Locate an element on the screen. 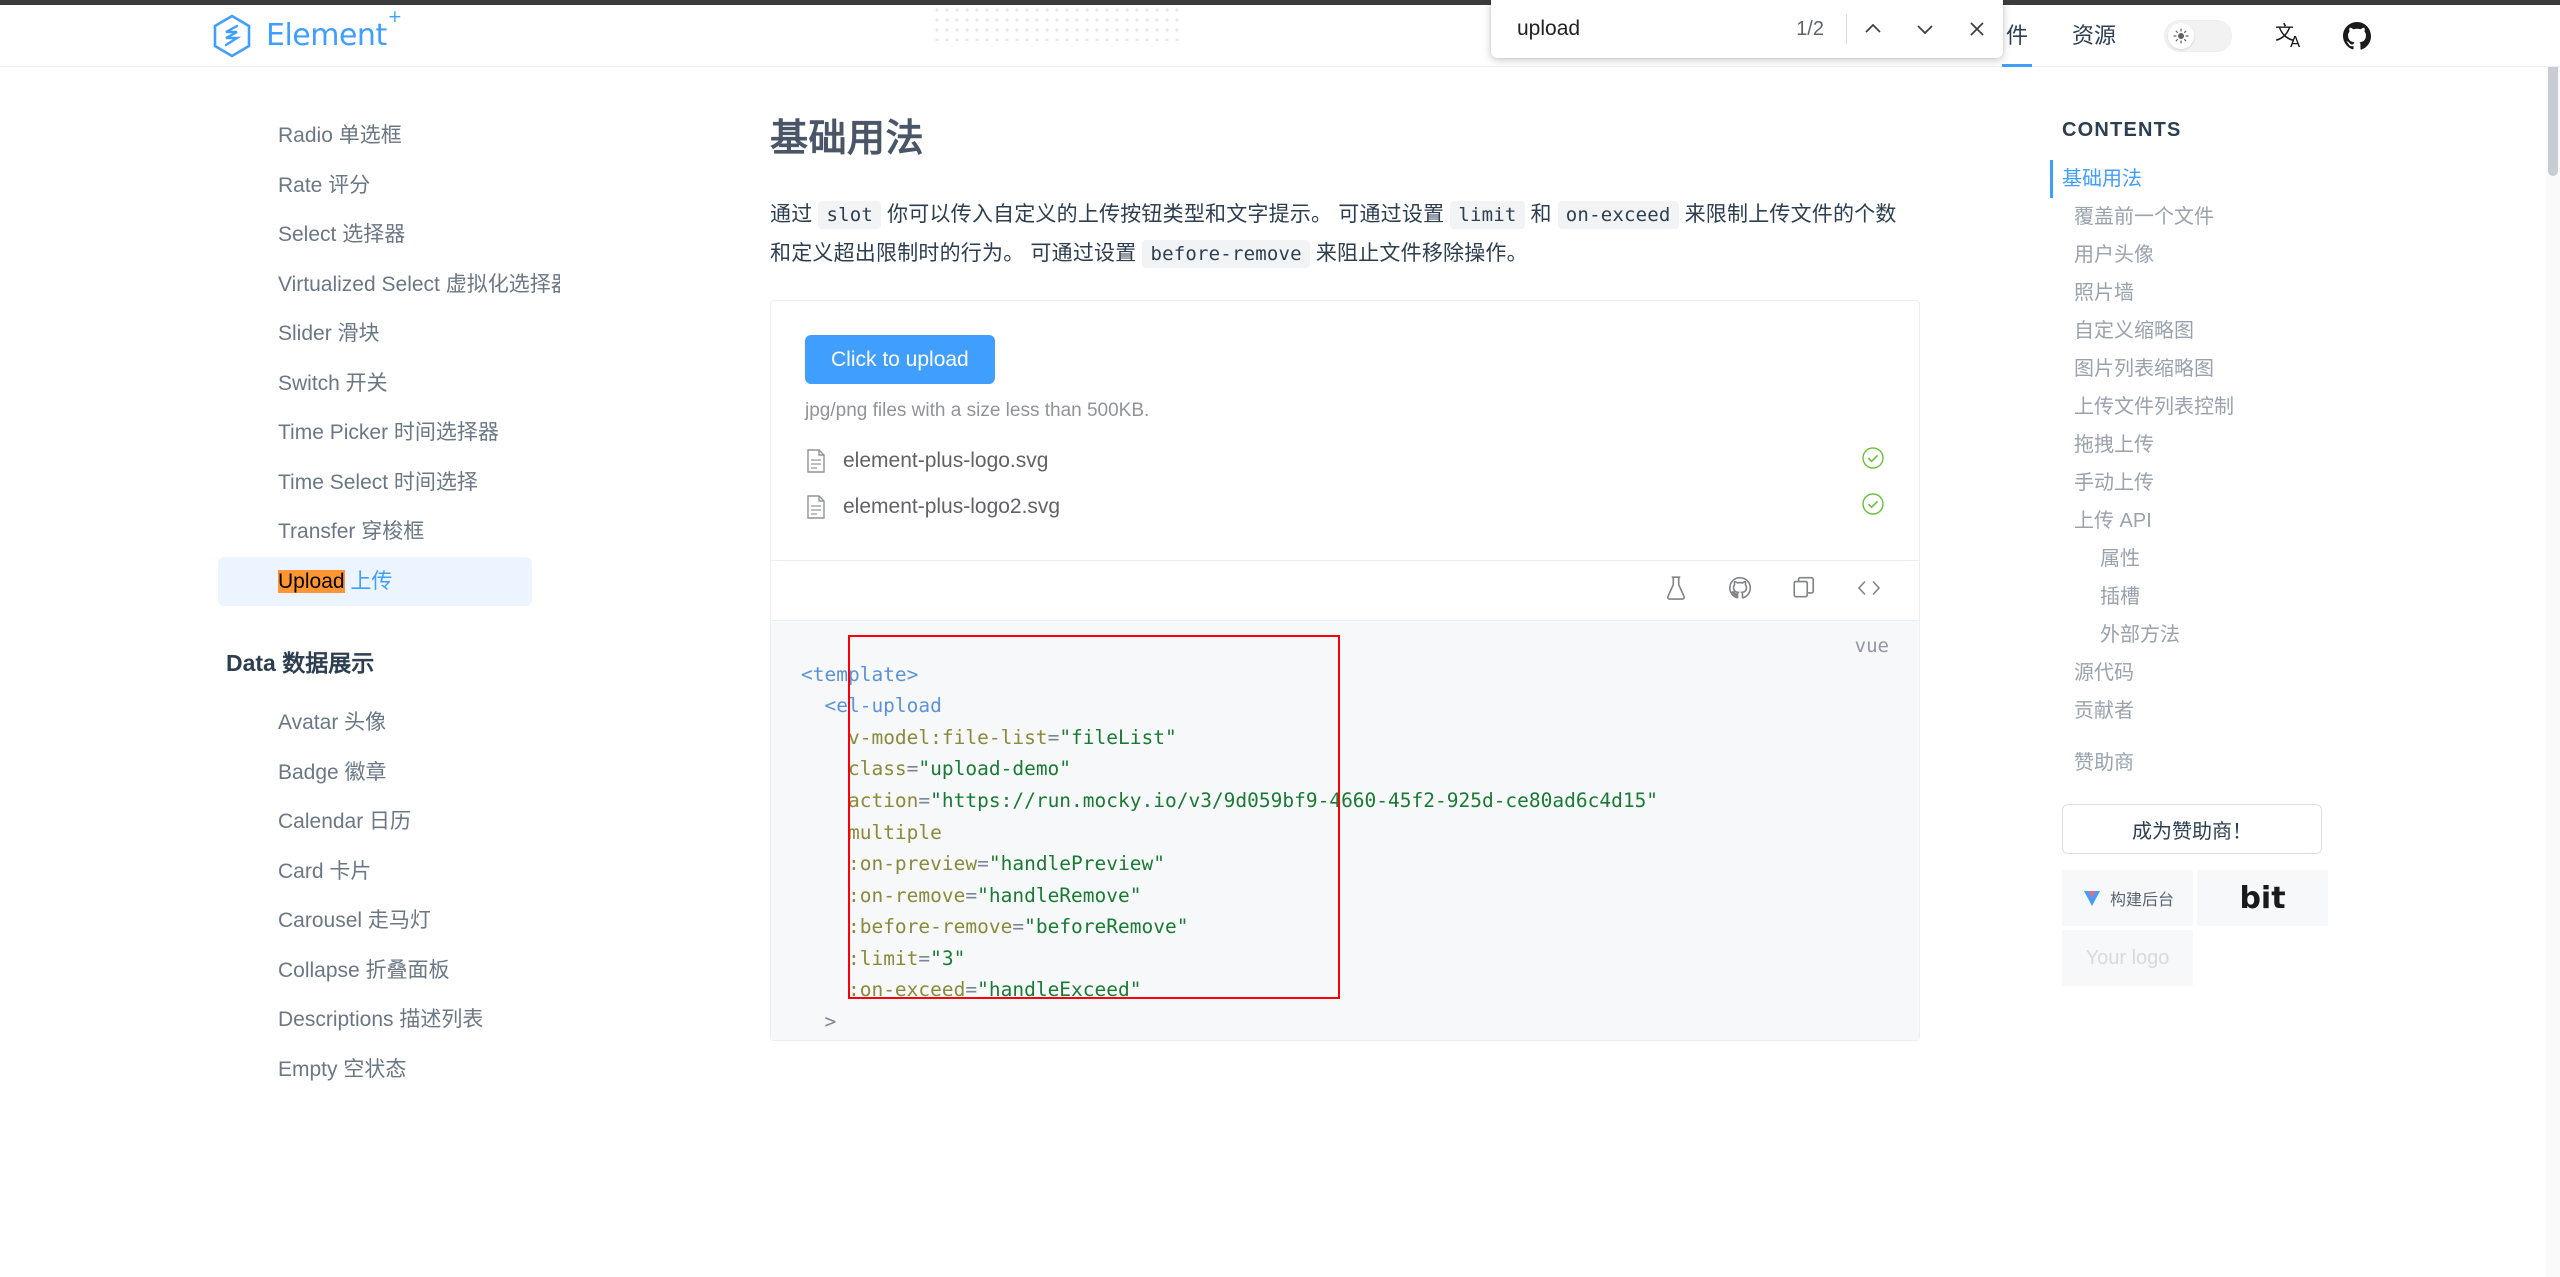 This screenshot has width=2560, height=1277. open-in-playground-button is located at coordinates (1676, 590).